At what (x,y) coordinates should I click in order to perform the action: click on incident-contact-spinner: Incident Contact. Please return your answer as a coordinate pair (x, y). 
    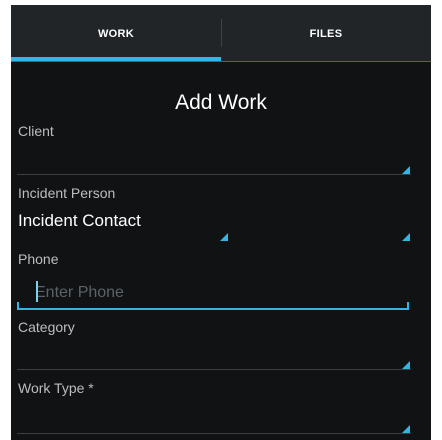
    Looking at the image, I should click on (123, 223).